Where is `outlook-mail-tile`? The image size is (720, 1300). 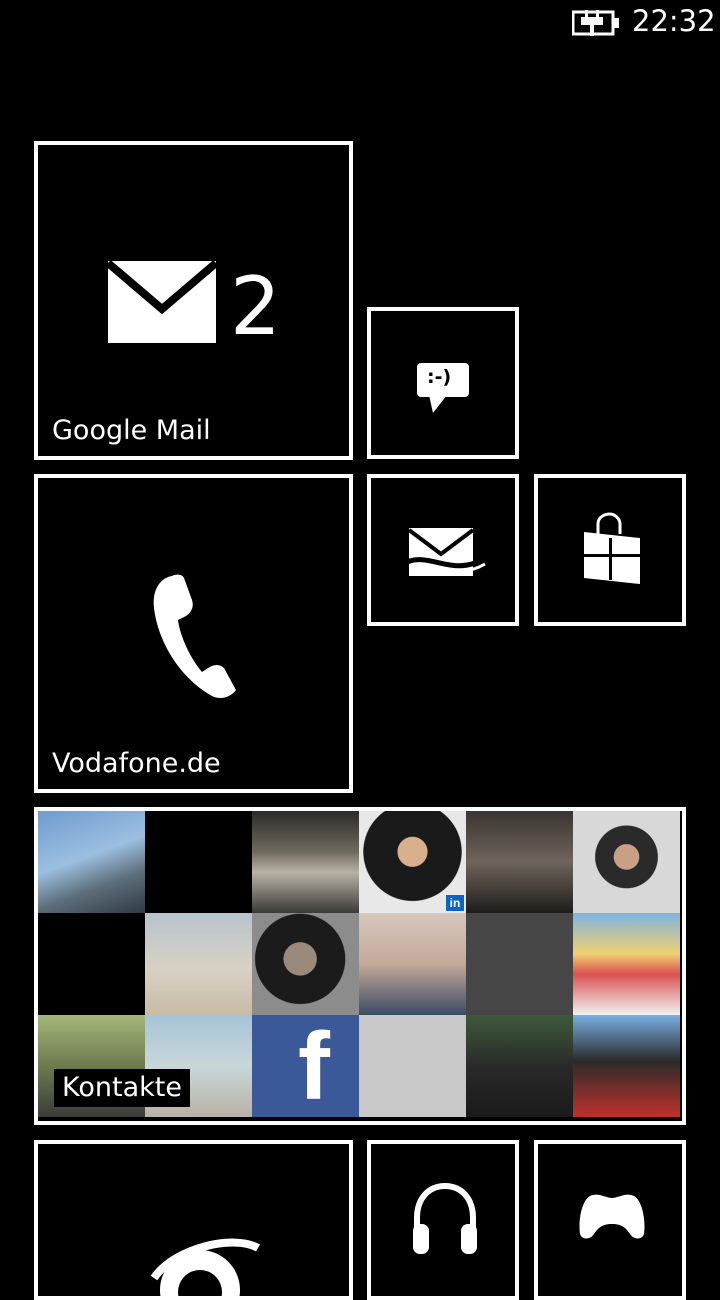
outlook-mail-tile is located at coordinates (443, 550).